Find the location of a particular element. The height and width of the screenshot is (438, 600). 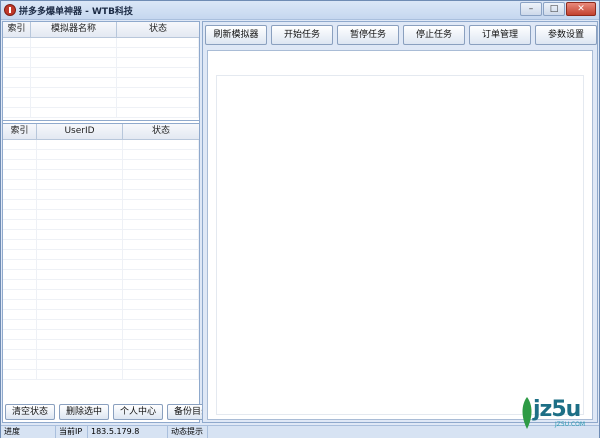

order-management-button: 订单管理 is located at coordinates (500, 35).